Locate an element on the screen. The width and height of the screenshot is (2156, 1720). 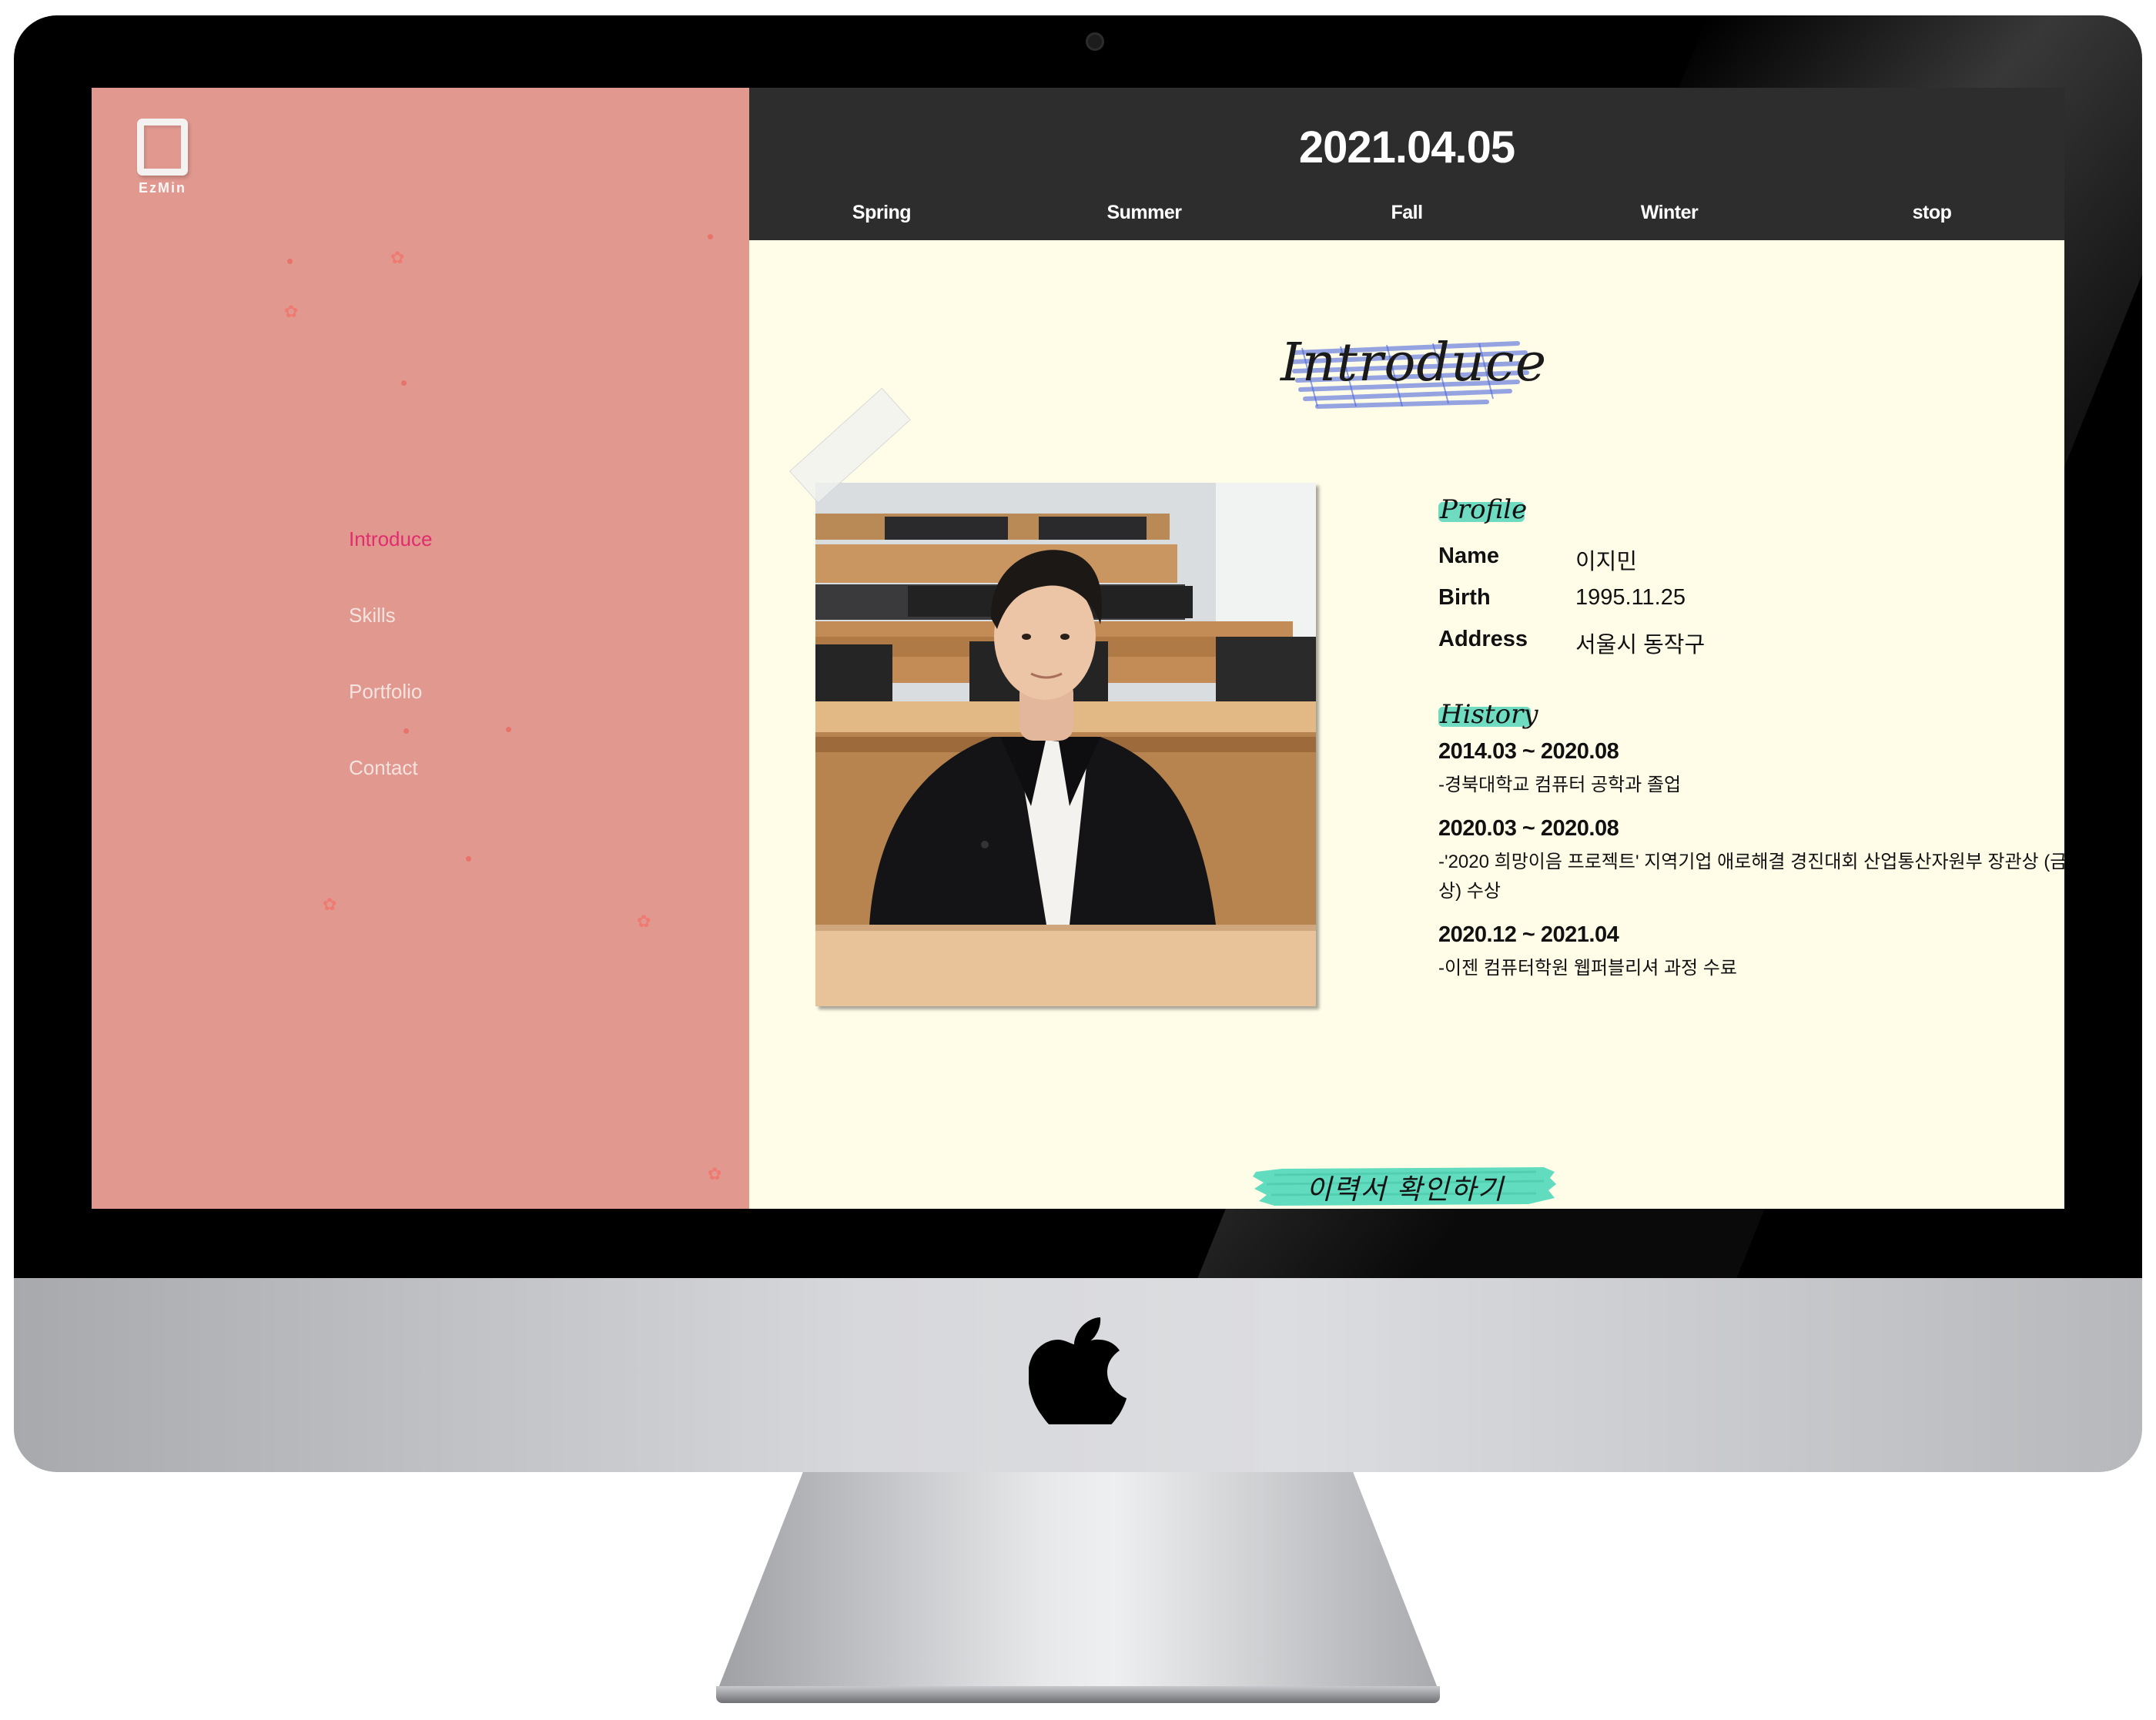
profile-title: Profile is located at coordinates (1484, 509).